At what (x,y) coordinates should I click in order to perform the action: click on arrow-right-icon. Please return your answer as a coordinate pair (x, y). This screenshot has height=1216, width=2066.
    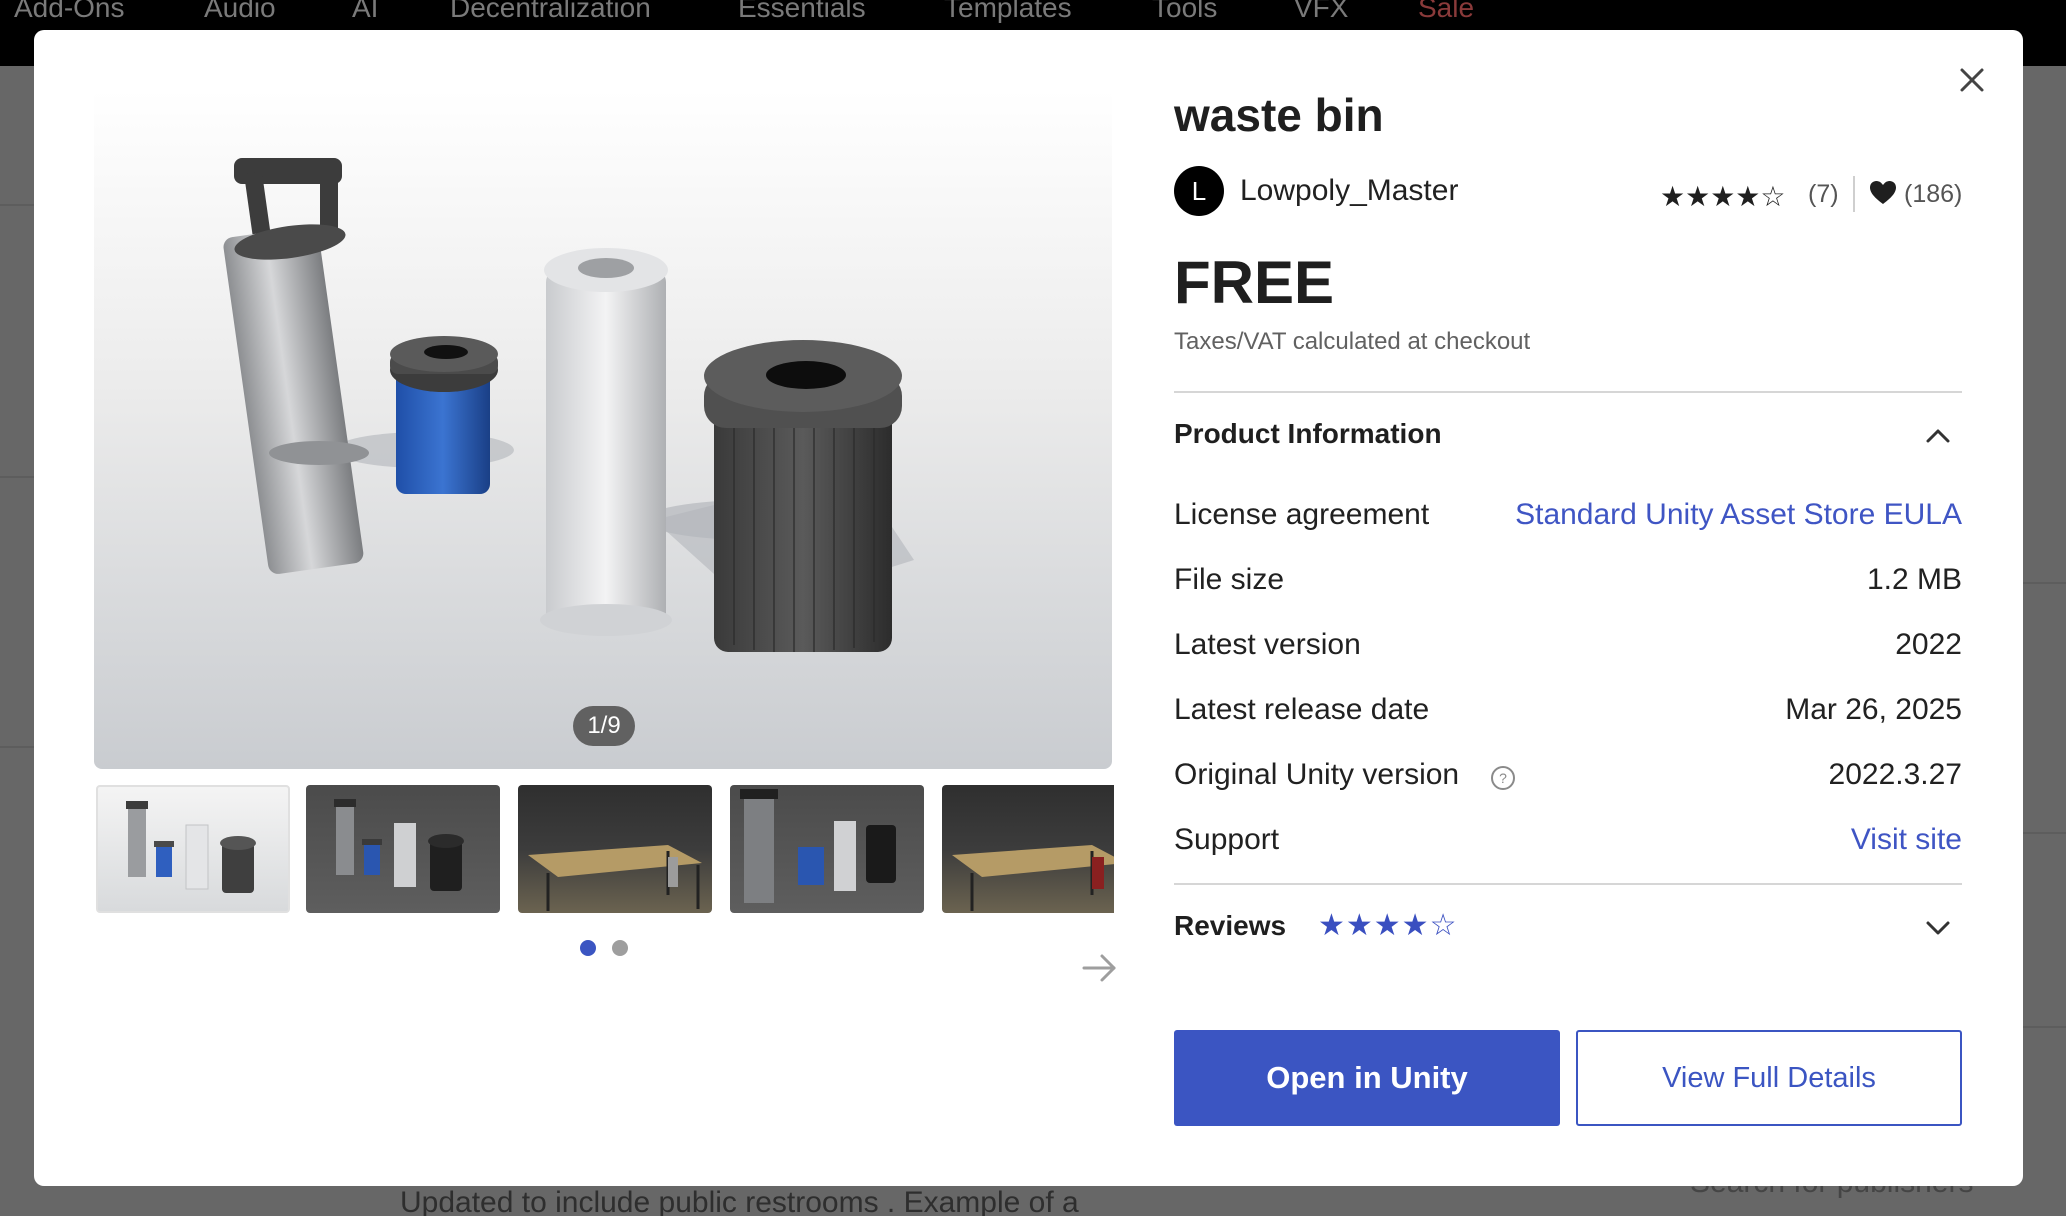
    Looking at the image, I should click on (1100, 968).